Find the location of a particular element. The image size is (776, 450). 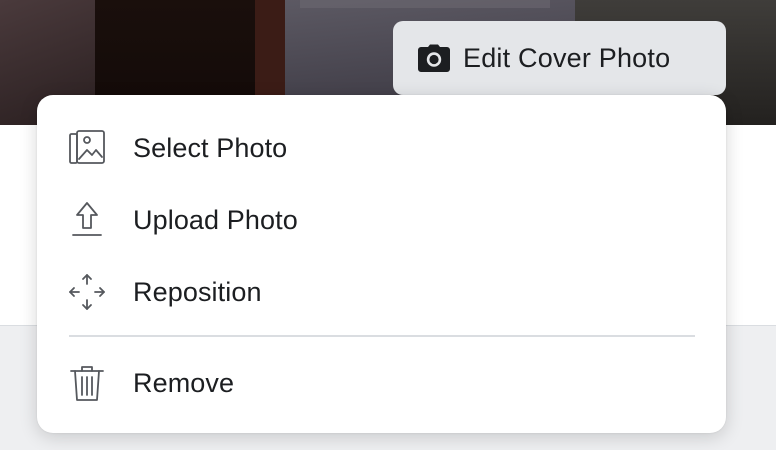

menu-item-select-photo: Select Photo is located at coordinates (381, 148).